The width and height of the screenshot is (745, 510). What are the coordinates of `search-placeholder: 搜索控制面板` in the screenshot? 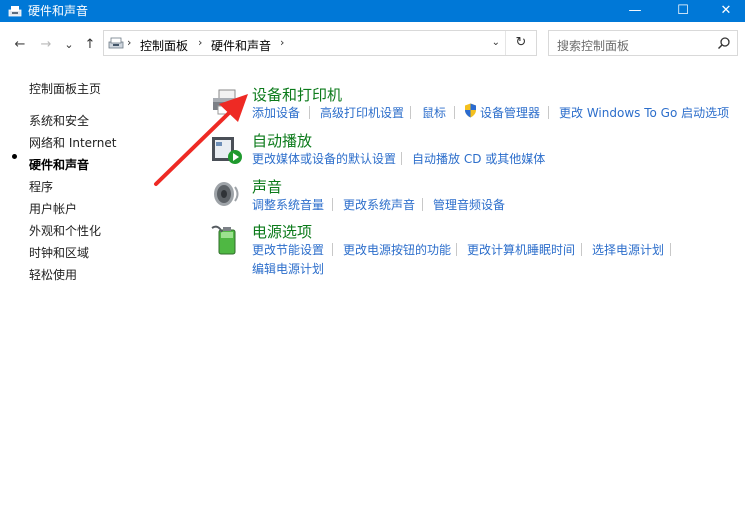 It's located at (593, 45).